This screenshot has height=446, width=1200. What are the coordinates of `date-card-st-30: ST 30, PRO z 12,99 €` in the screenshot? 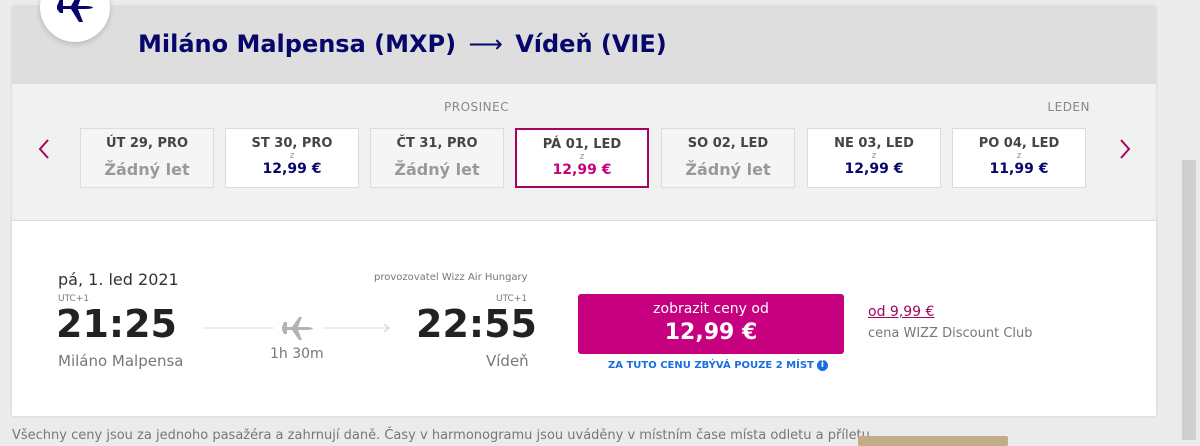 It's located at (292, 158).